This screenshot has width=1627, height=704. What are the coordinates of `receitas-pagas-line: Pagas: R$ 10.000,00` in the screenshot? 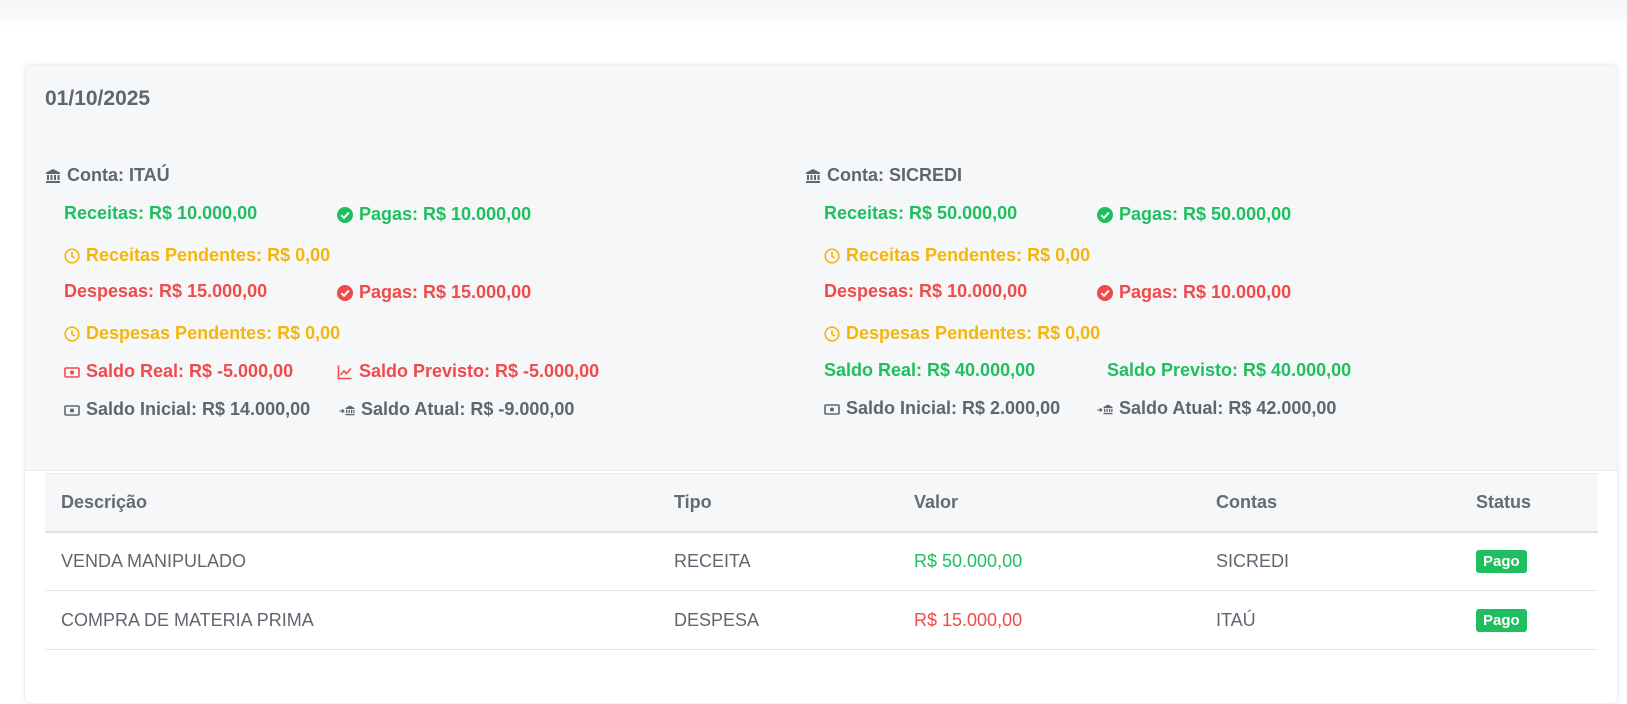 It's located at (434, 214).